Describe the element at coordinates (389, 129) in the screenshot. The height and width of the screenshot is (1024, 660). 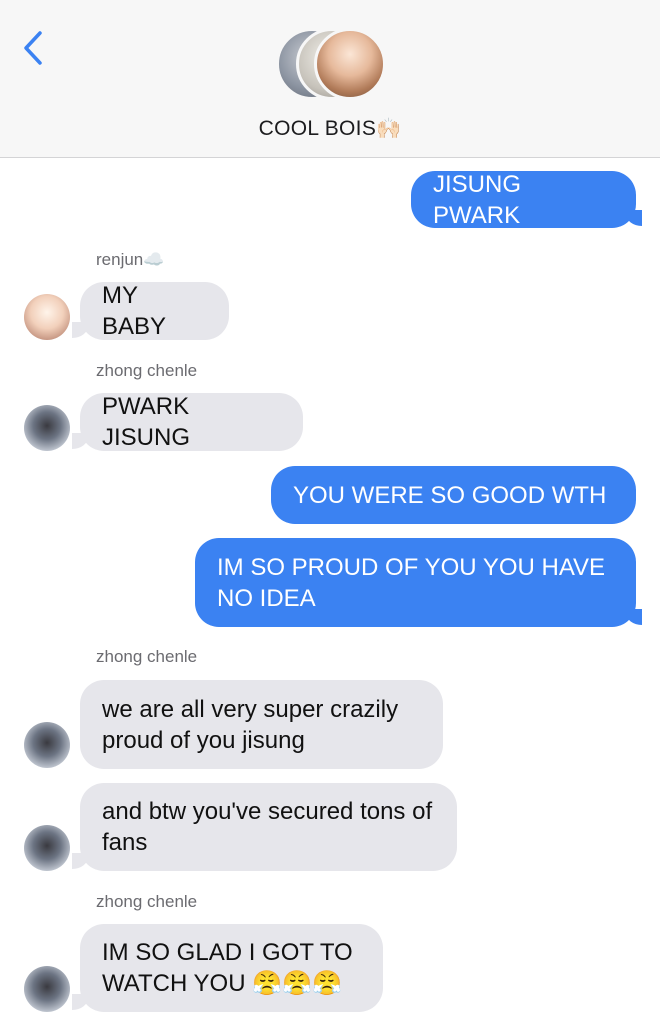
I see `raising-hands-icon: 🙌🏻` at that location.